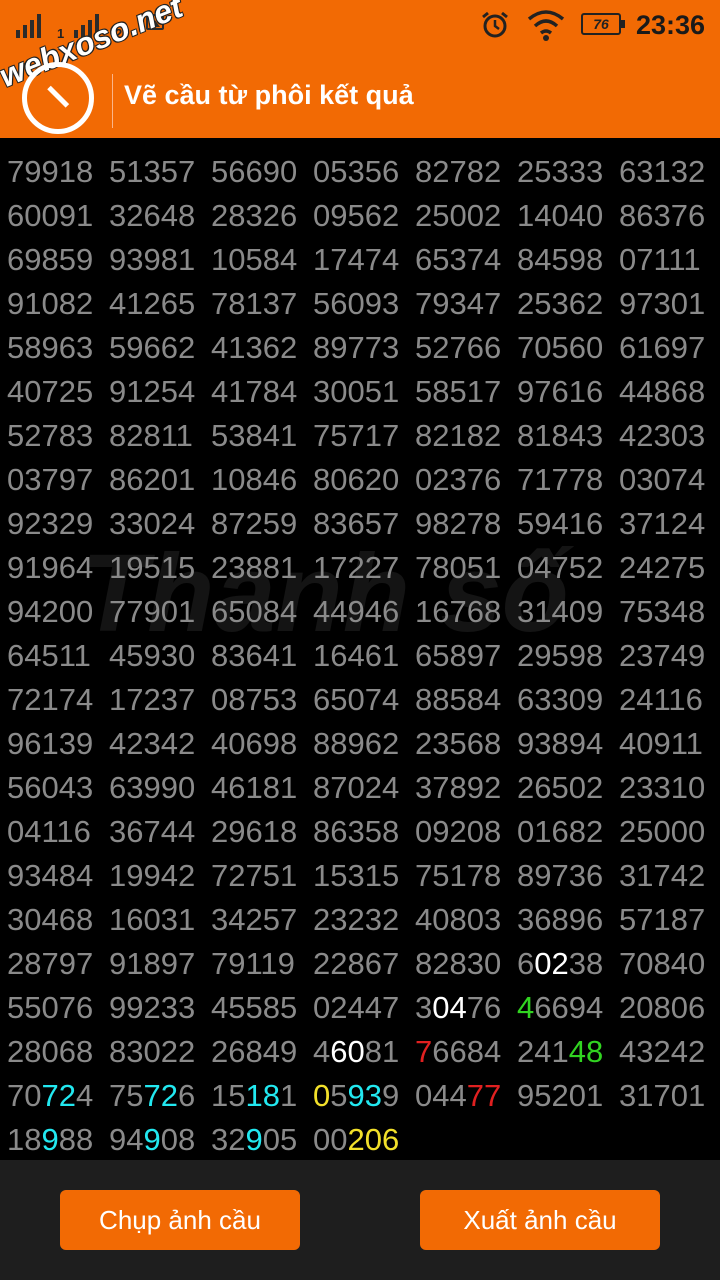 The width and height of the screenshot is (720, 1280). I want to click on grid-cell: 44868, so click(662, 392).